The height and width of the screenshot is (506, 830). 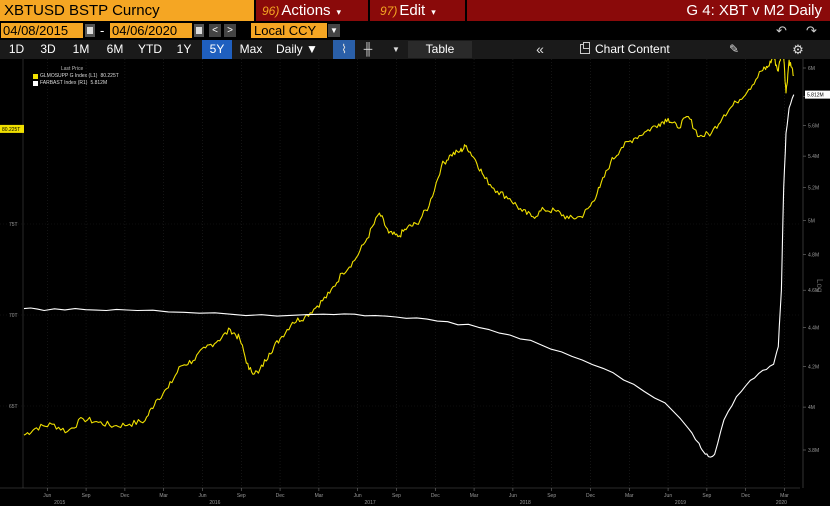 I want to click on right-tick-label: 5.6M, so click(x=813, y=127).